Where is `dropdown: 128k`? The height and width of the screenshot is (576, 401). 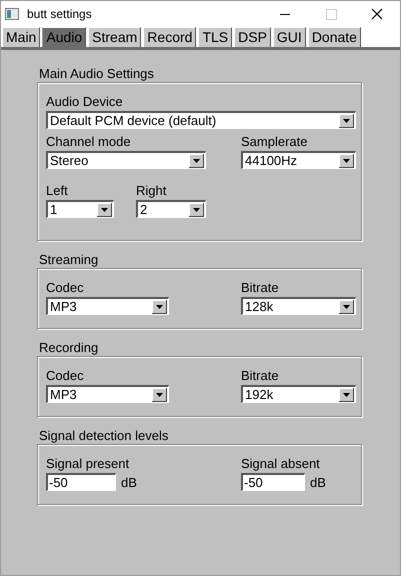
dropdown: 128k is located at coordinates (298, 306).